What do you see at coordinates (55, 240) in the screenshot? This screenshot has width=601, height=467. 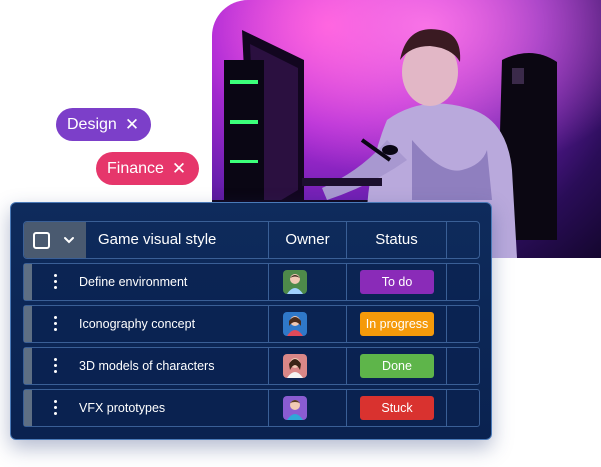 I see `select-control` at bounding box center [55, 240].